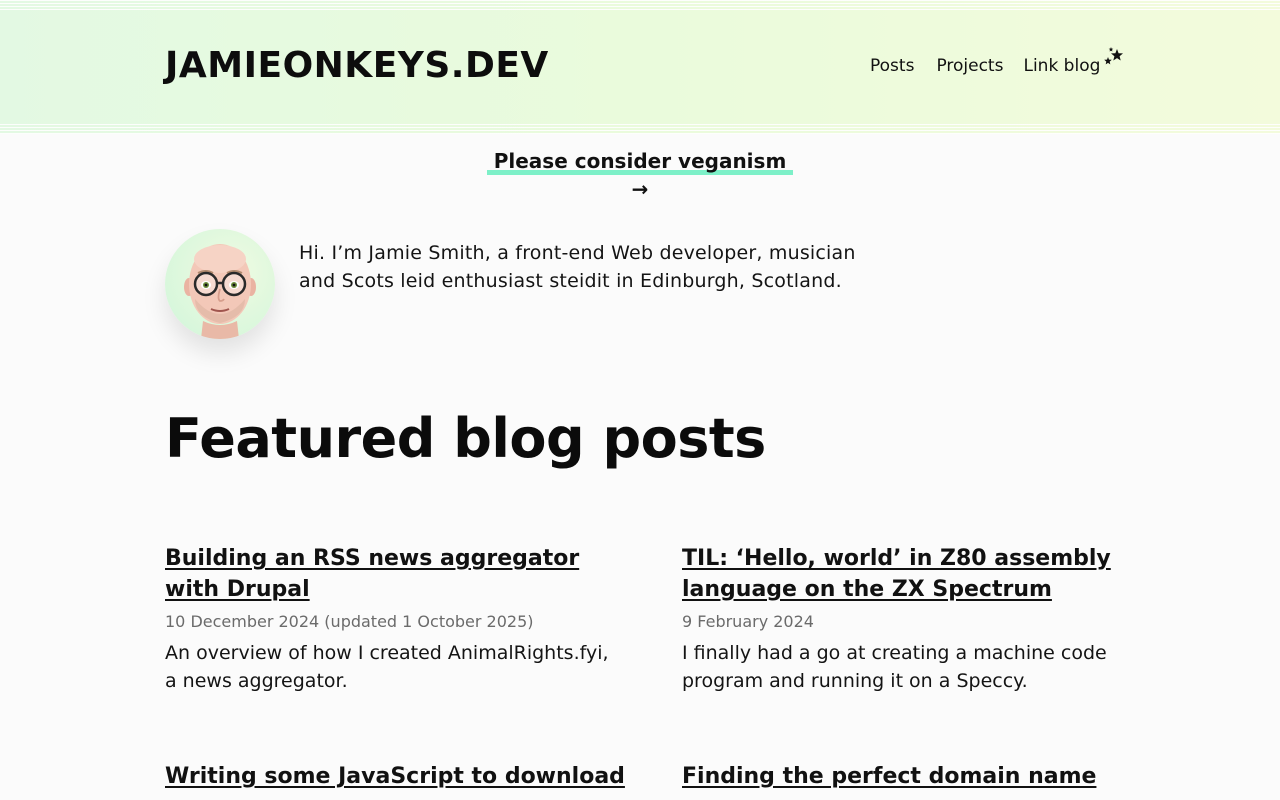 This screenshot has width=1280, height=800. Describe the element at coordinates (220, 291) in the screenshot. I see `memoji-avatar-icon` at that location.